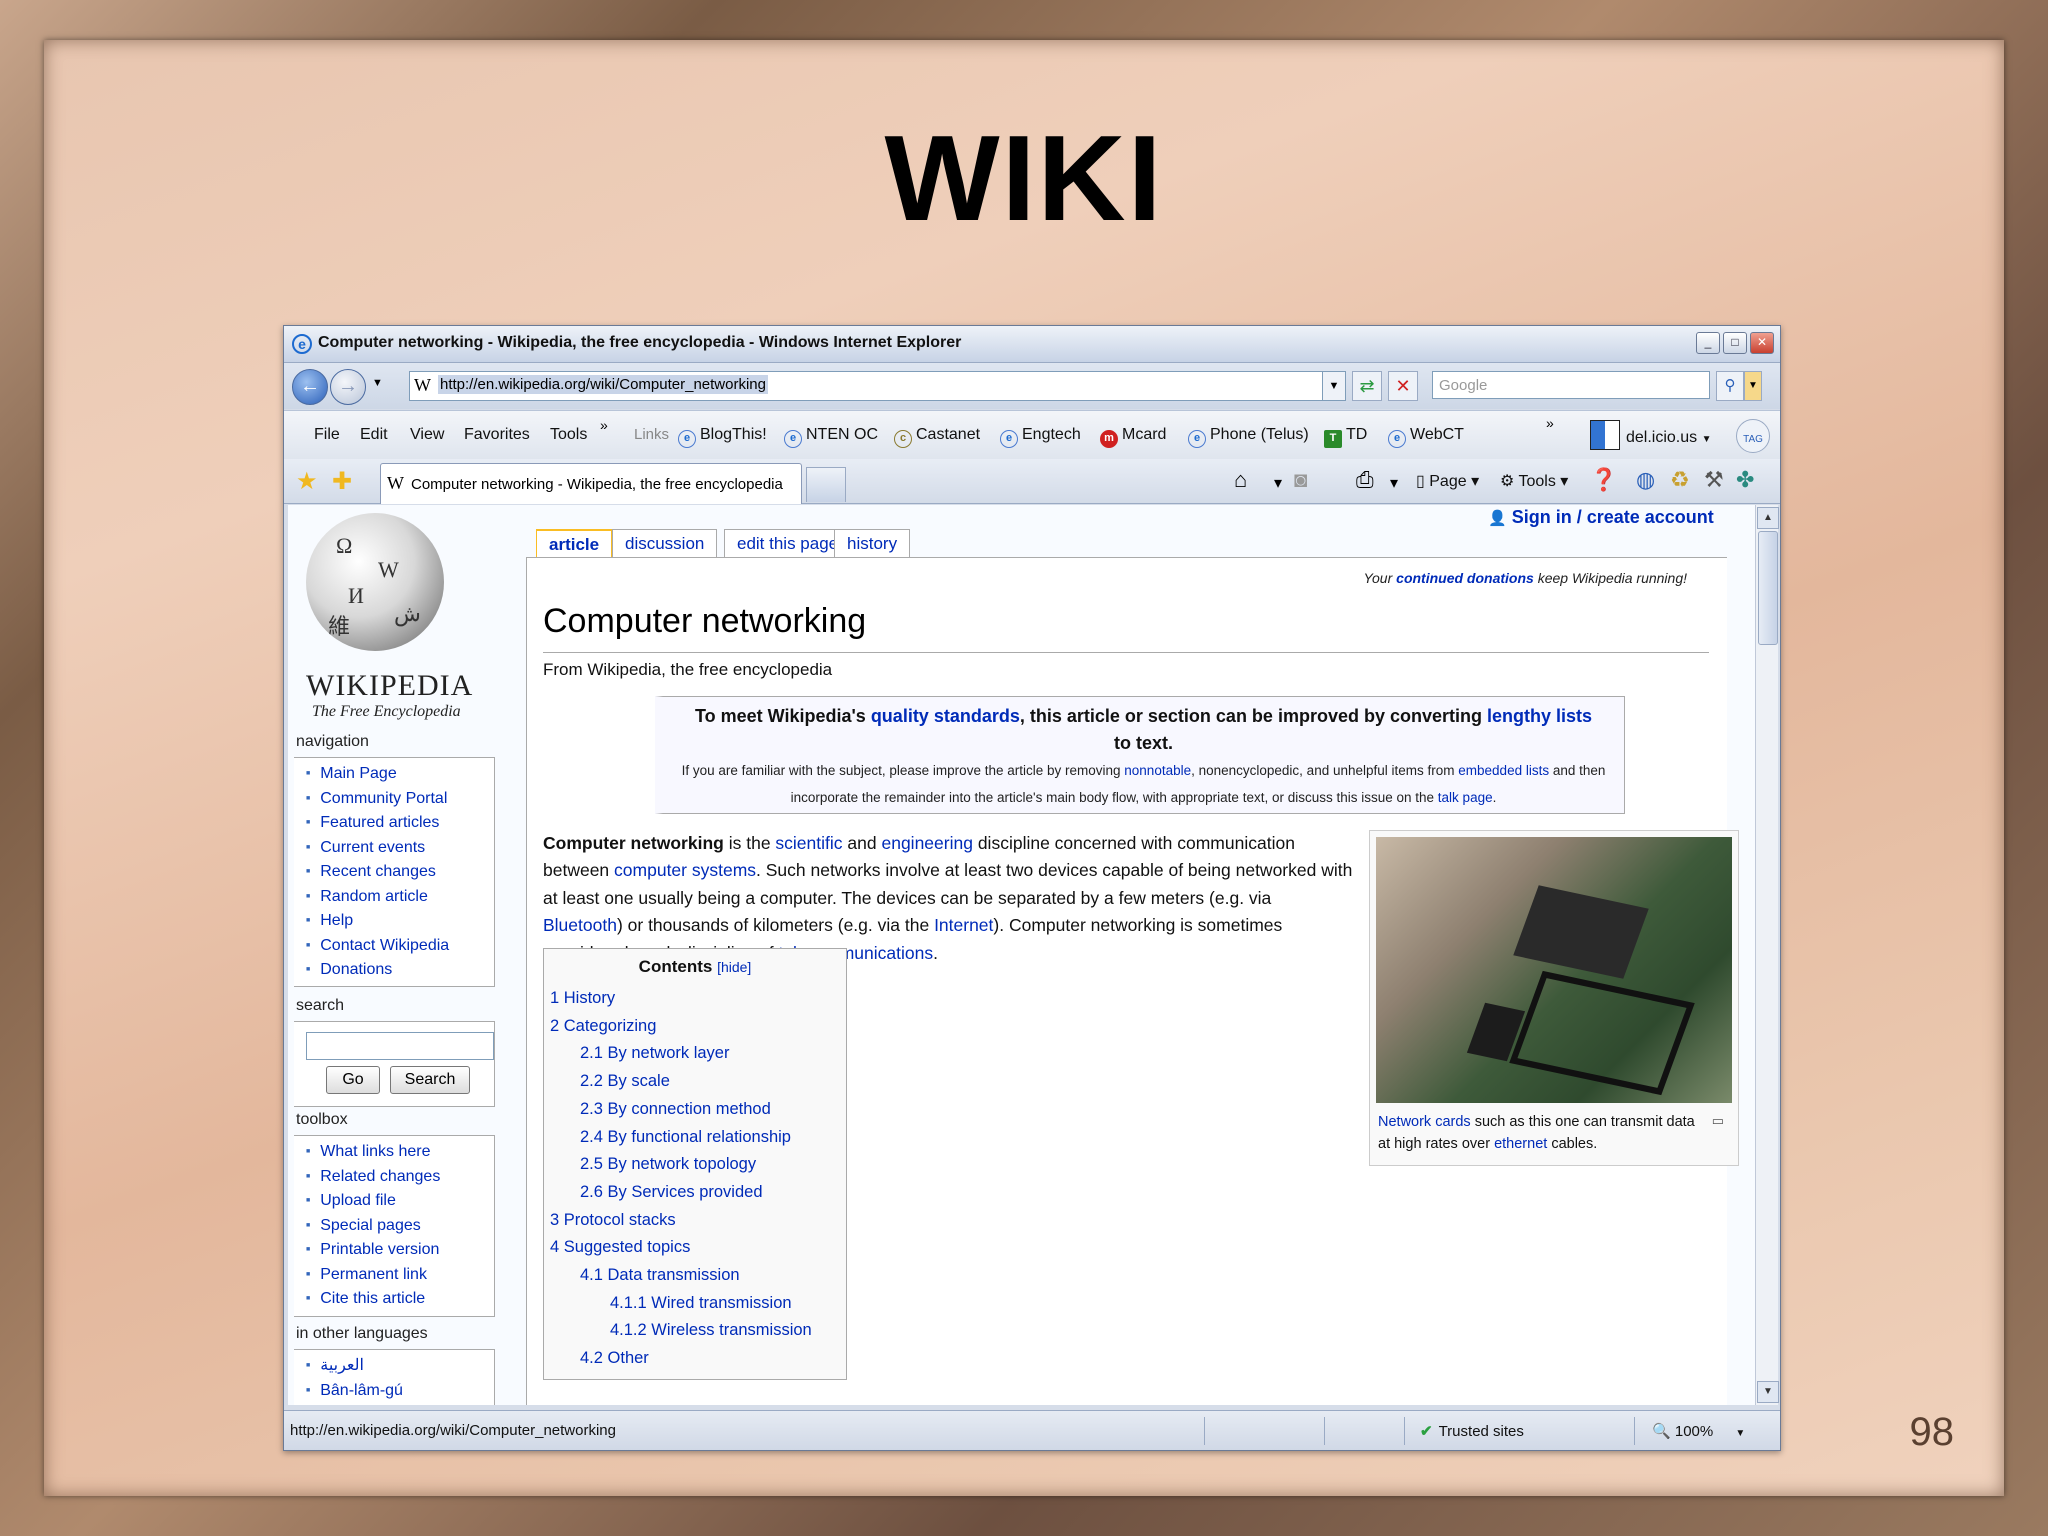 This screenshot has width=2048, height=1536. I want to click on wikipedia-globe-logo: ΩW Иش 維, so click(375, 582).